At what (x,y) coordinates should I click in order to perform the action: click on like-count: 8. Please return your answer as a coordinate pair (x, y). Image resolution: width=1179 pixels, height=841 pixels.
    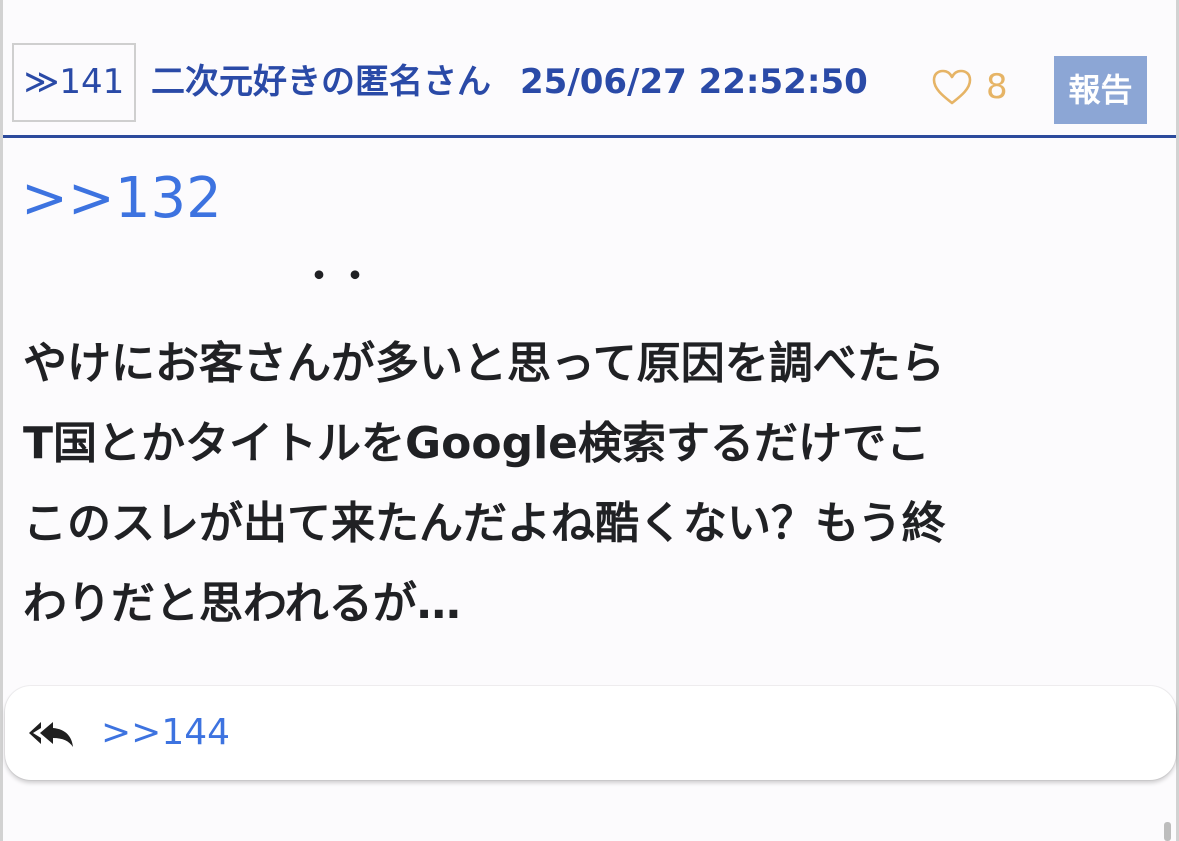
    Looking at the image, I should click on (997, 87).